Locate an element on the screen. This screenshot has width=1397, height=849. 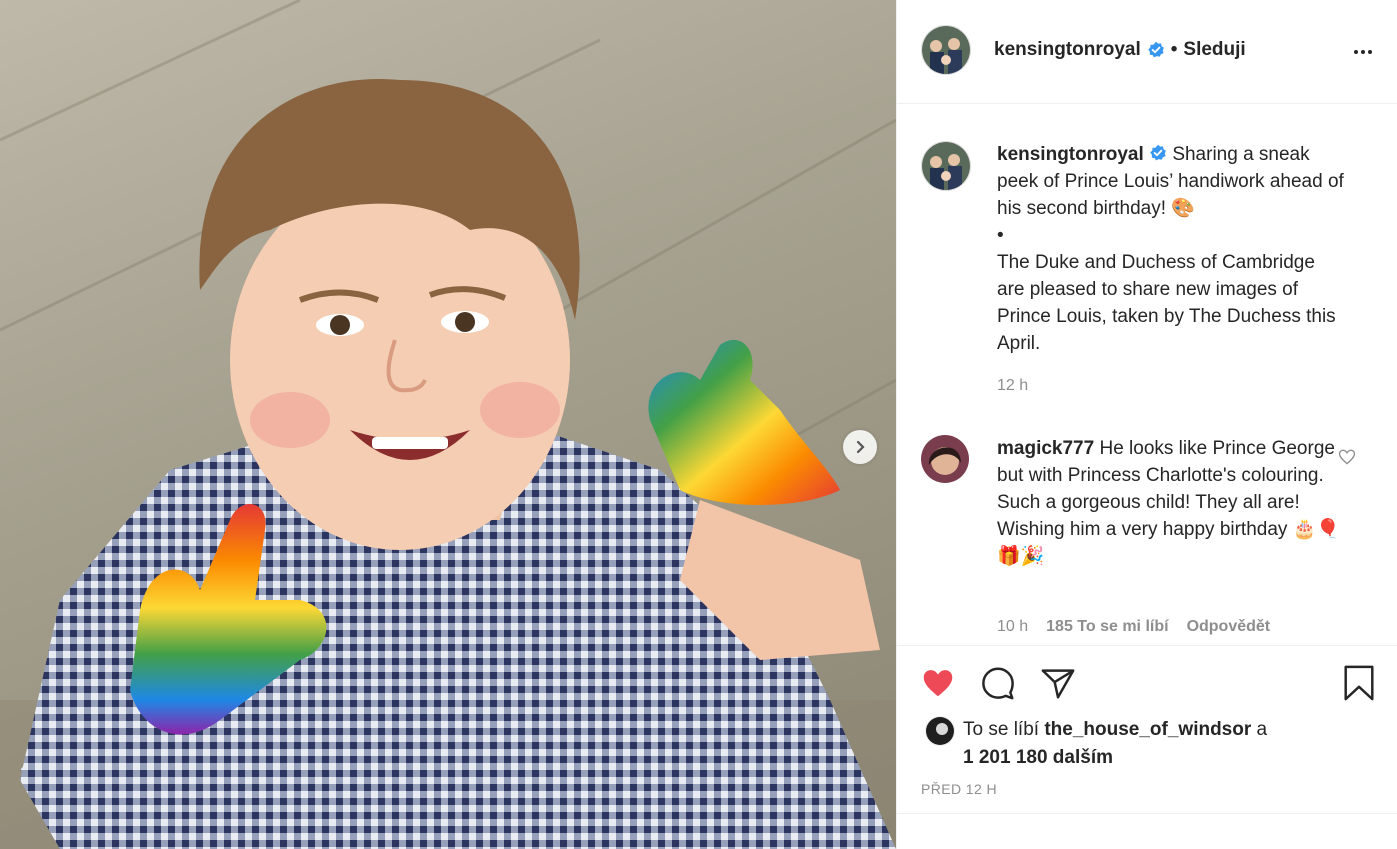
caption-timestamp: 12 h is located at coordinates (1013, 385).